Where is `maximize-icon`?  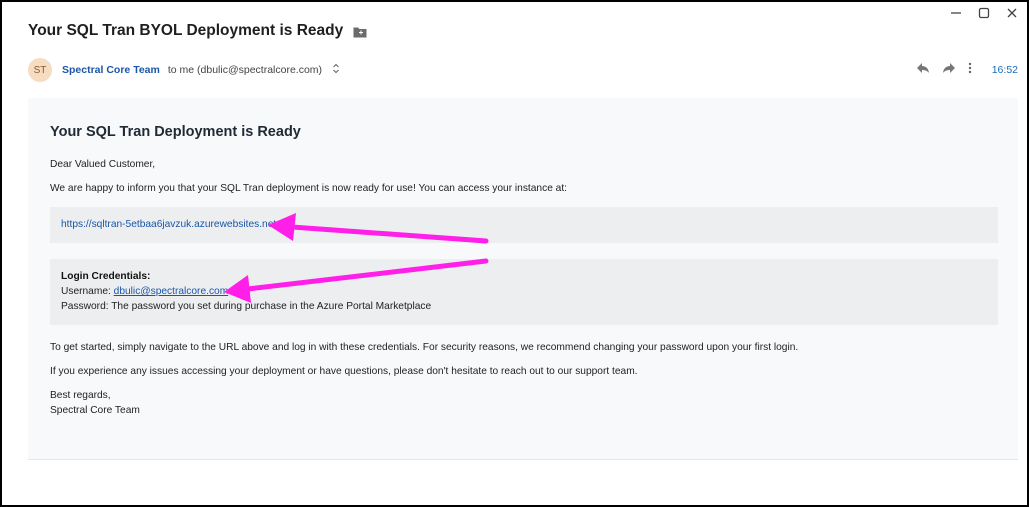
maximize-icon is located at coordinates (984, 13).